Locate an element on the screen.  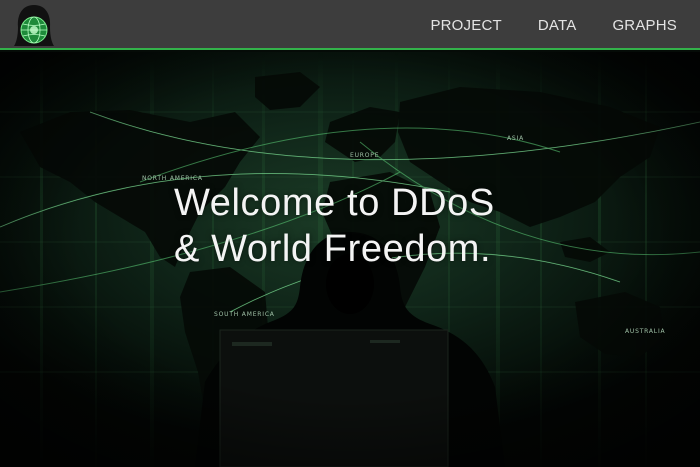
nav-links: PROJECT DATA GRAPHS is located at coordinates (535, 25).